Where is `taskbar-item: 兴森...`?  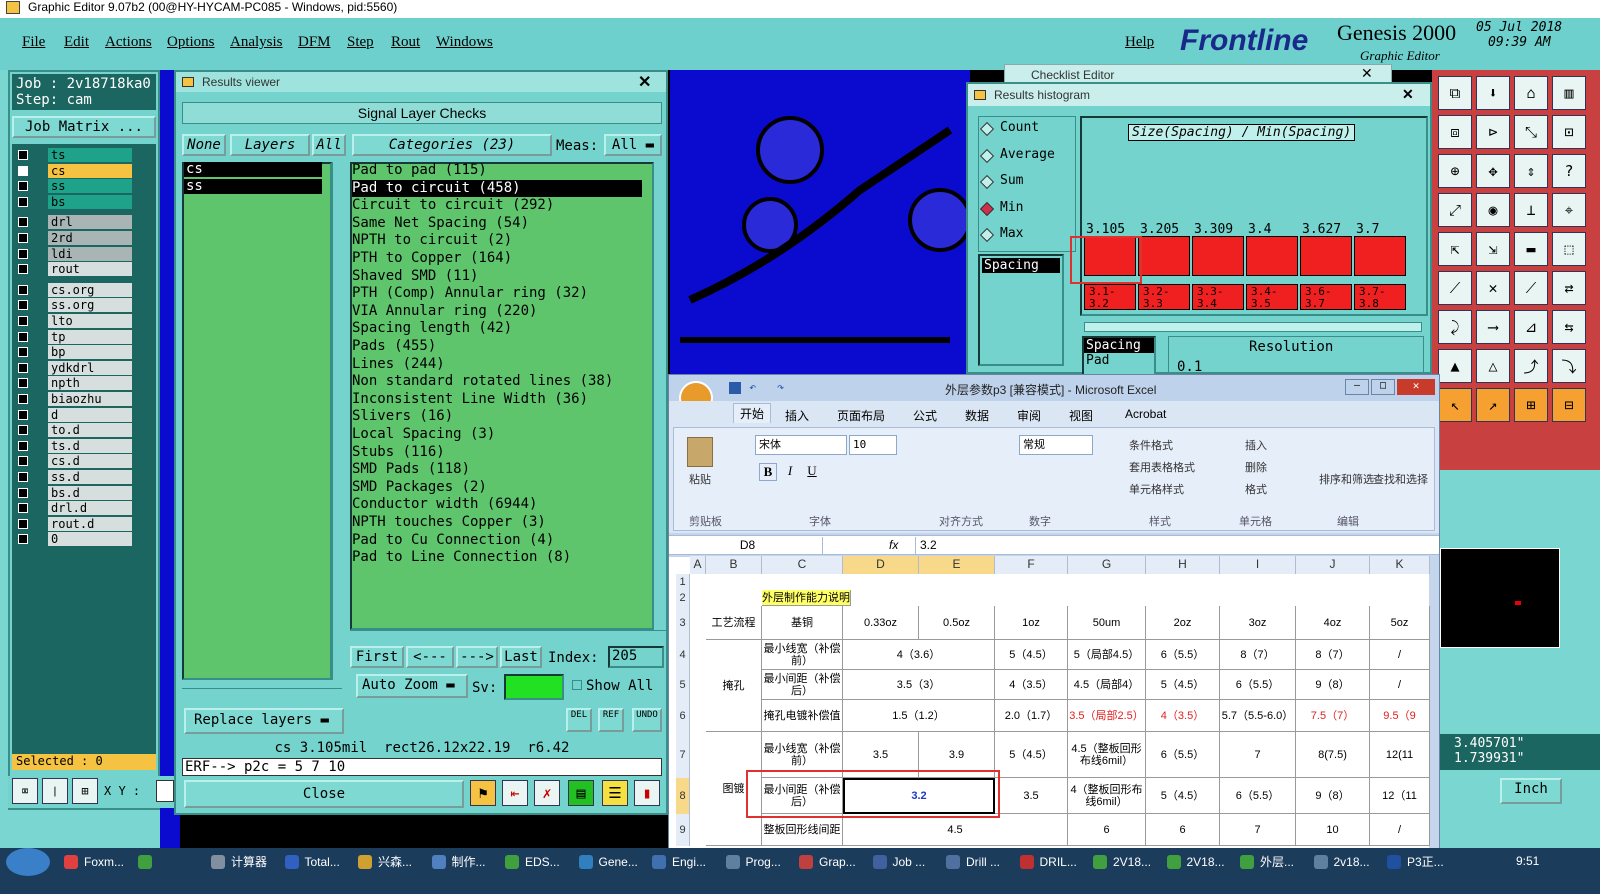
taskbar-item: 兴森... is located at coordinates (387, 862).